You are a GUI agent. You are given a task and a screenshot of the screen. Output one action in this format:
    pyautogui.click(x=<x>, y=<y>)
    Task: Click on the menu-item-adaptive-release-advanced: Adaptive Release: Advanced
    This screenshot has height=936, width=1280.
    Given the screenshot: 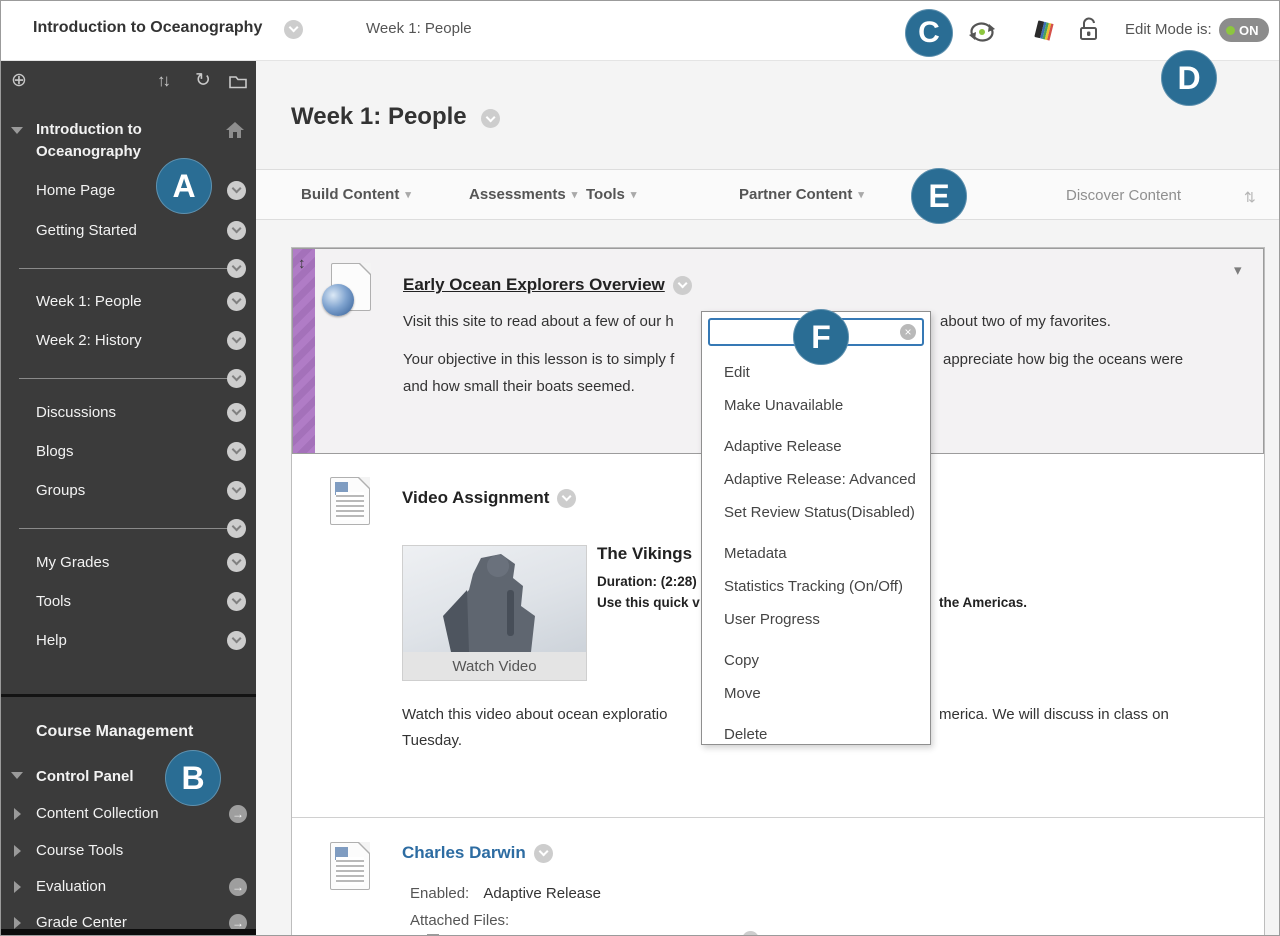 What is the action you would take?
    pyautogui.click(x=816, y=479)
    